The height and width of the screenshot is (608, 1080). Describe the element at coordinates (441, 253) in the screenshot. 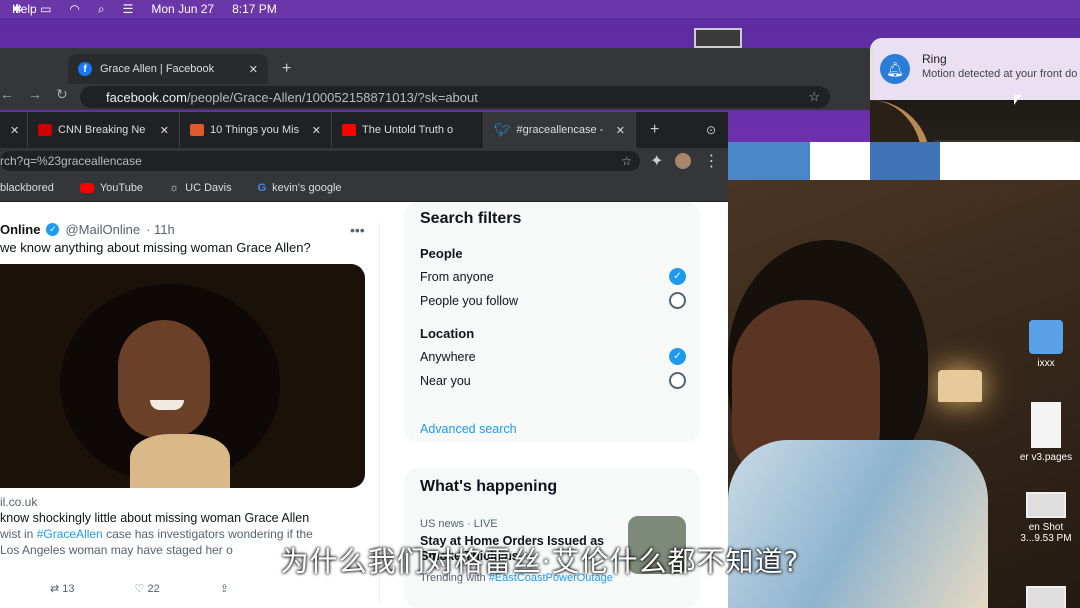

I see `people-heading: People` at that location.